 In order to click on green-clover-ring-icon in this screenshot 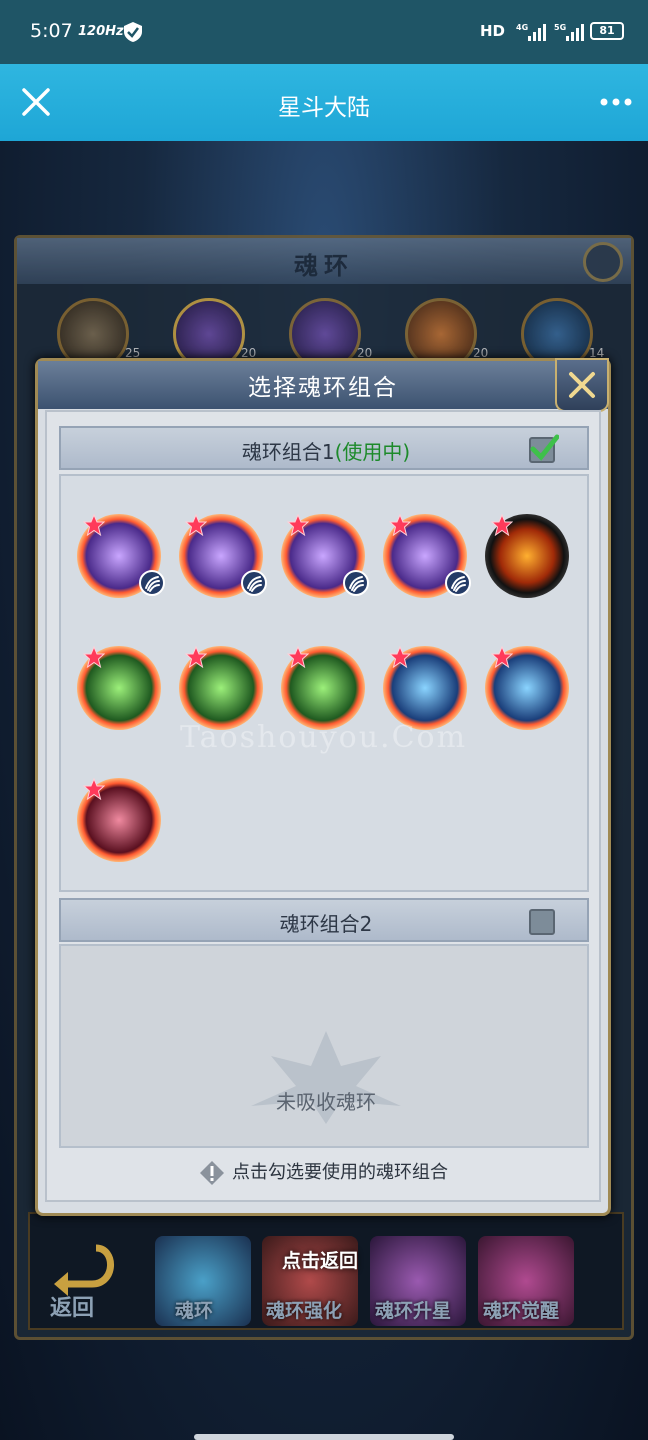, I will do `click(221, 688)`.